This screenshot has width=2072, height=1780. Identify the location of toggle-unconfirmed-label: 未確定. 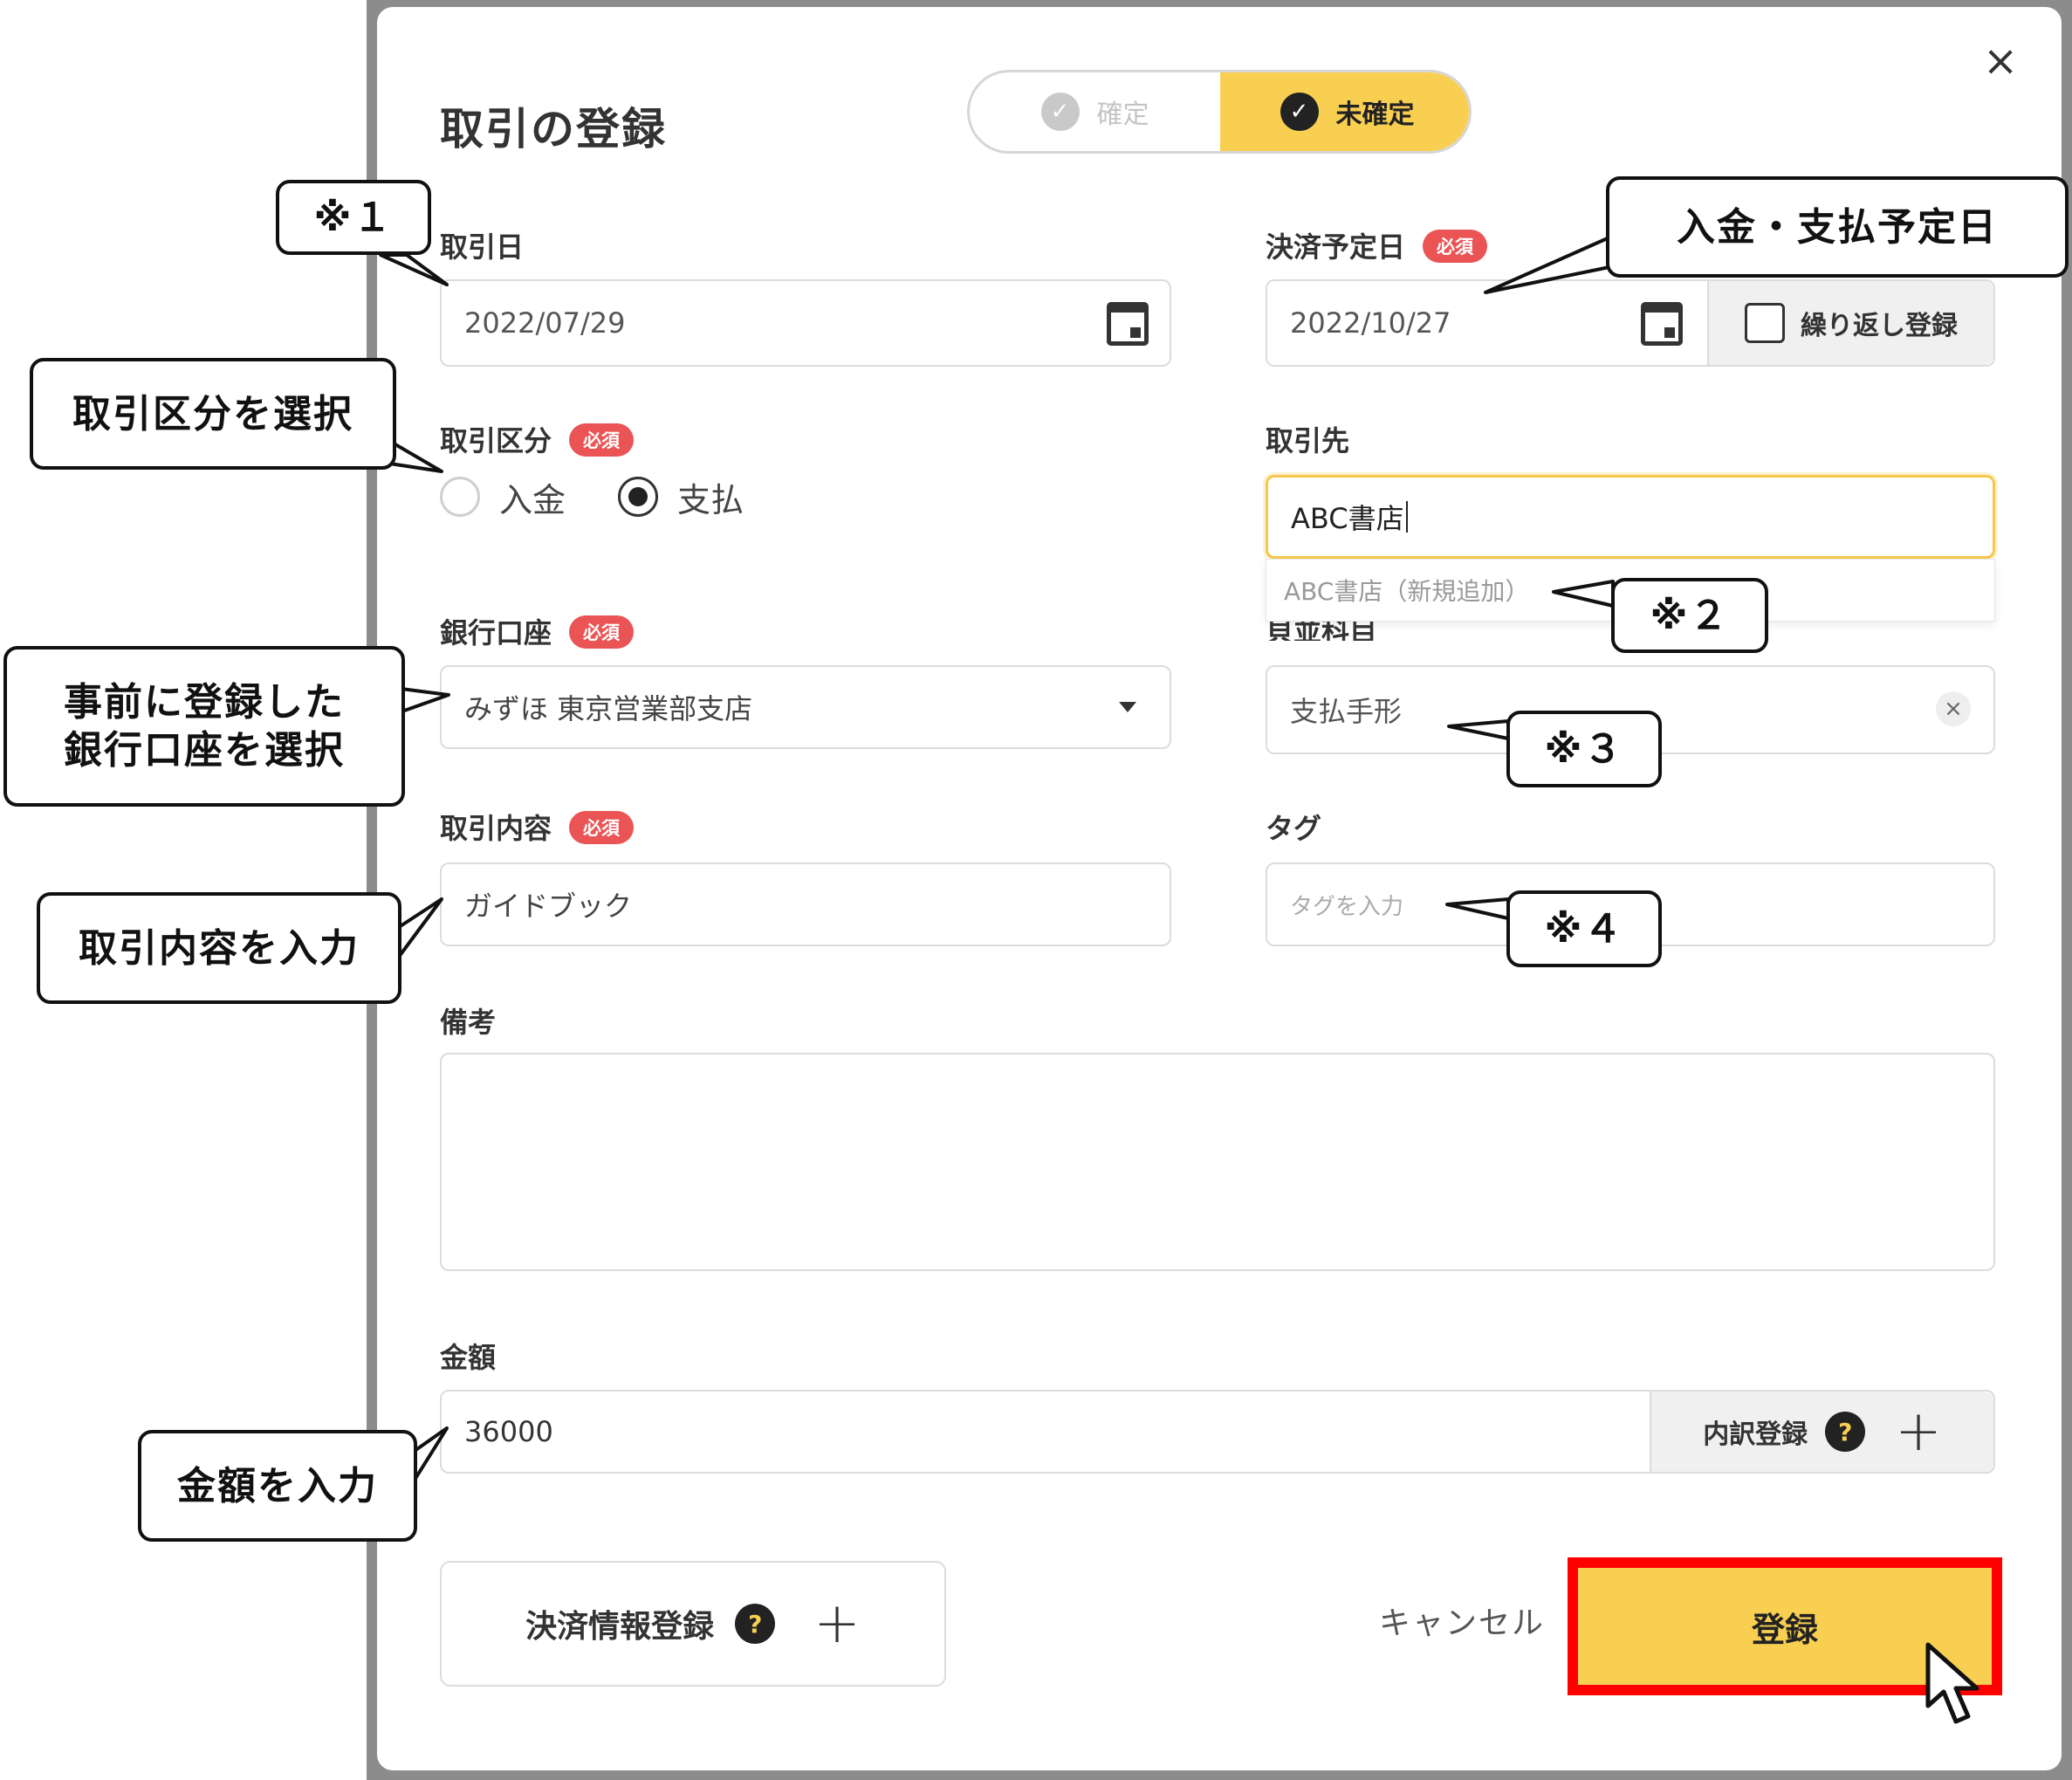
(1375, 115).